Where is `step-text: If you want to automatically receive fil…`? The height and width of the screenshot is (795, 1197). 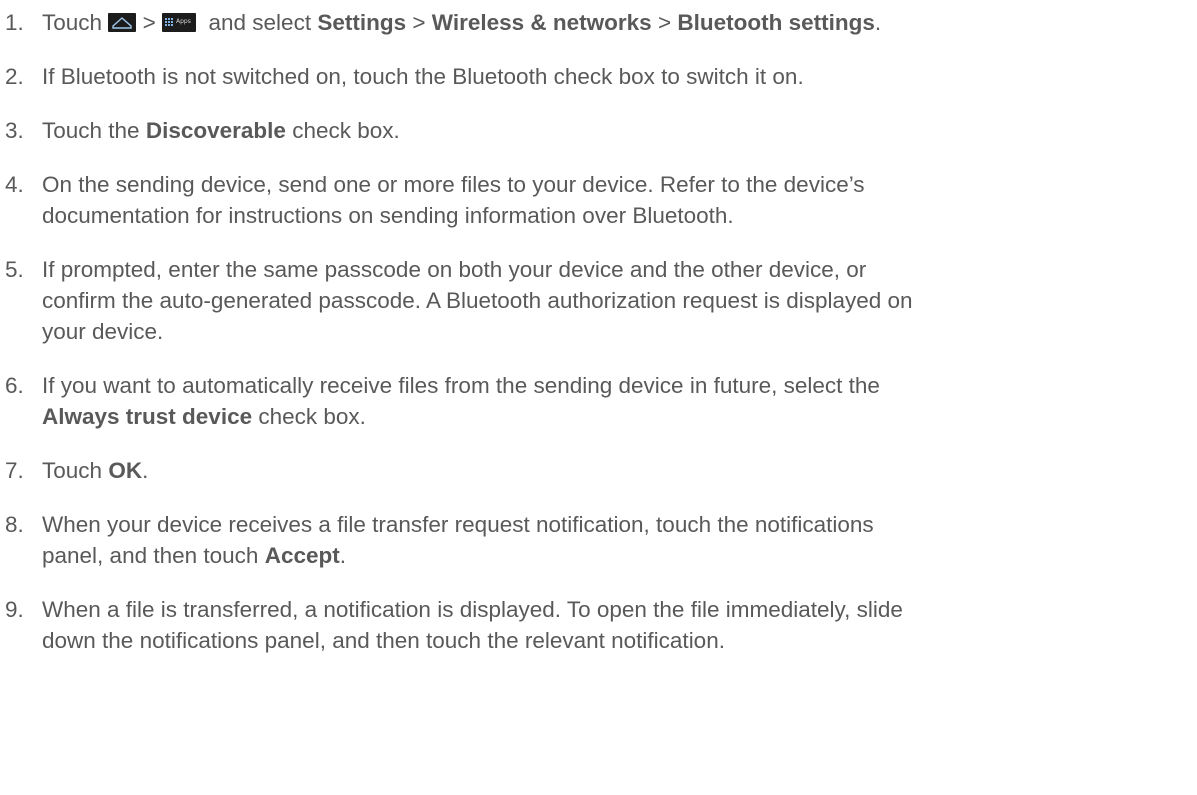
step-text: If you want to automatically receive fil… is located at coordinates (461, 401).